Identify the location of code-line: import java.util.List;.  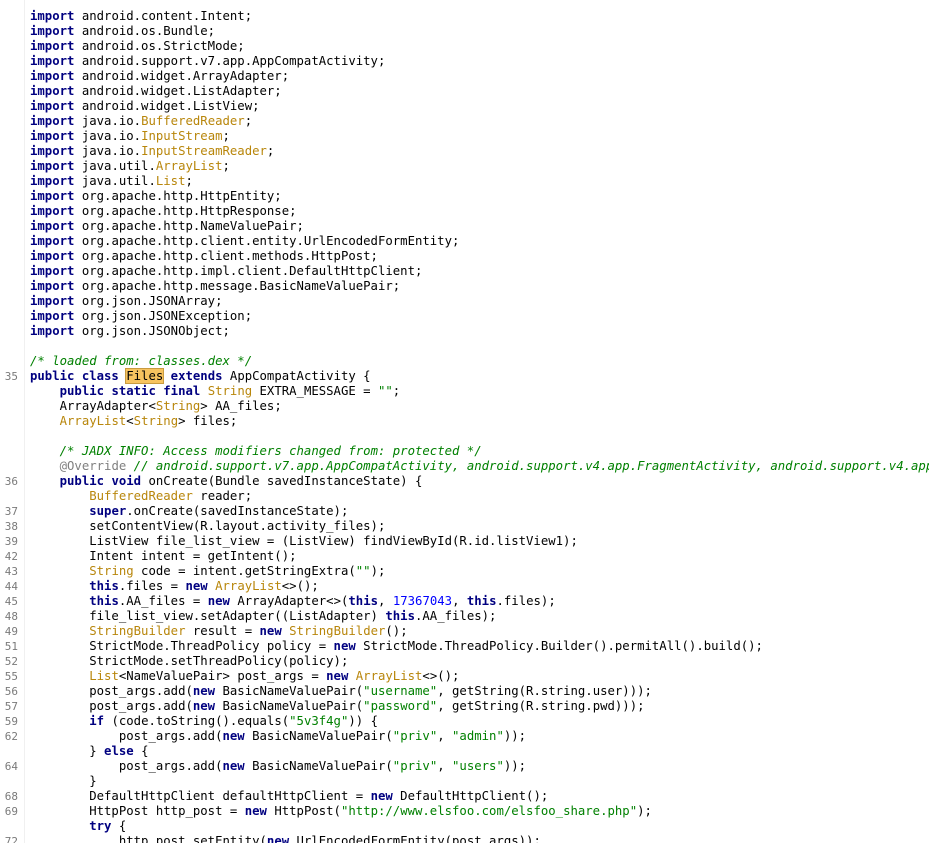
(464, 181).